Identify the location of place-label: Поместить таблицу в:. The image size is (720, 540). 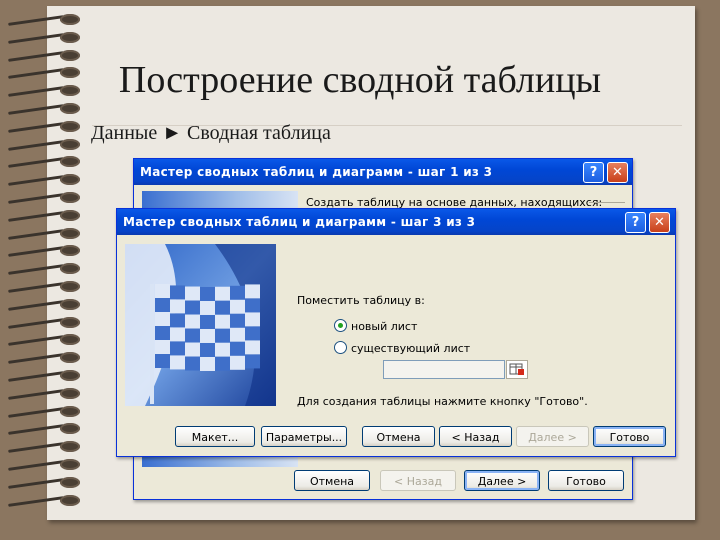
(361, 300).